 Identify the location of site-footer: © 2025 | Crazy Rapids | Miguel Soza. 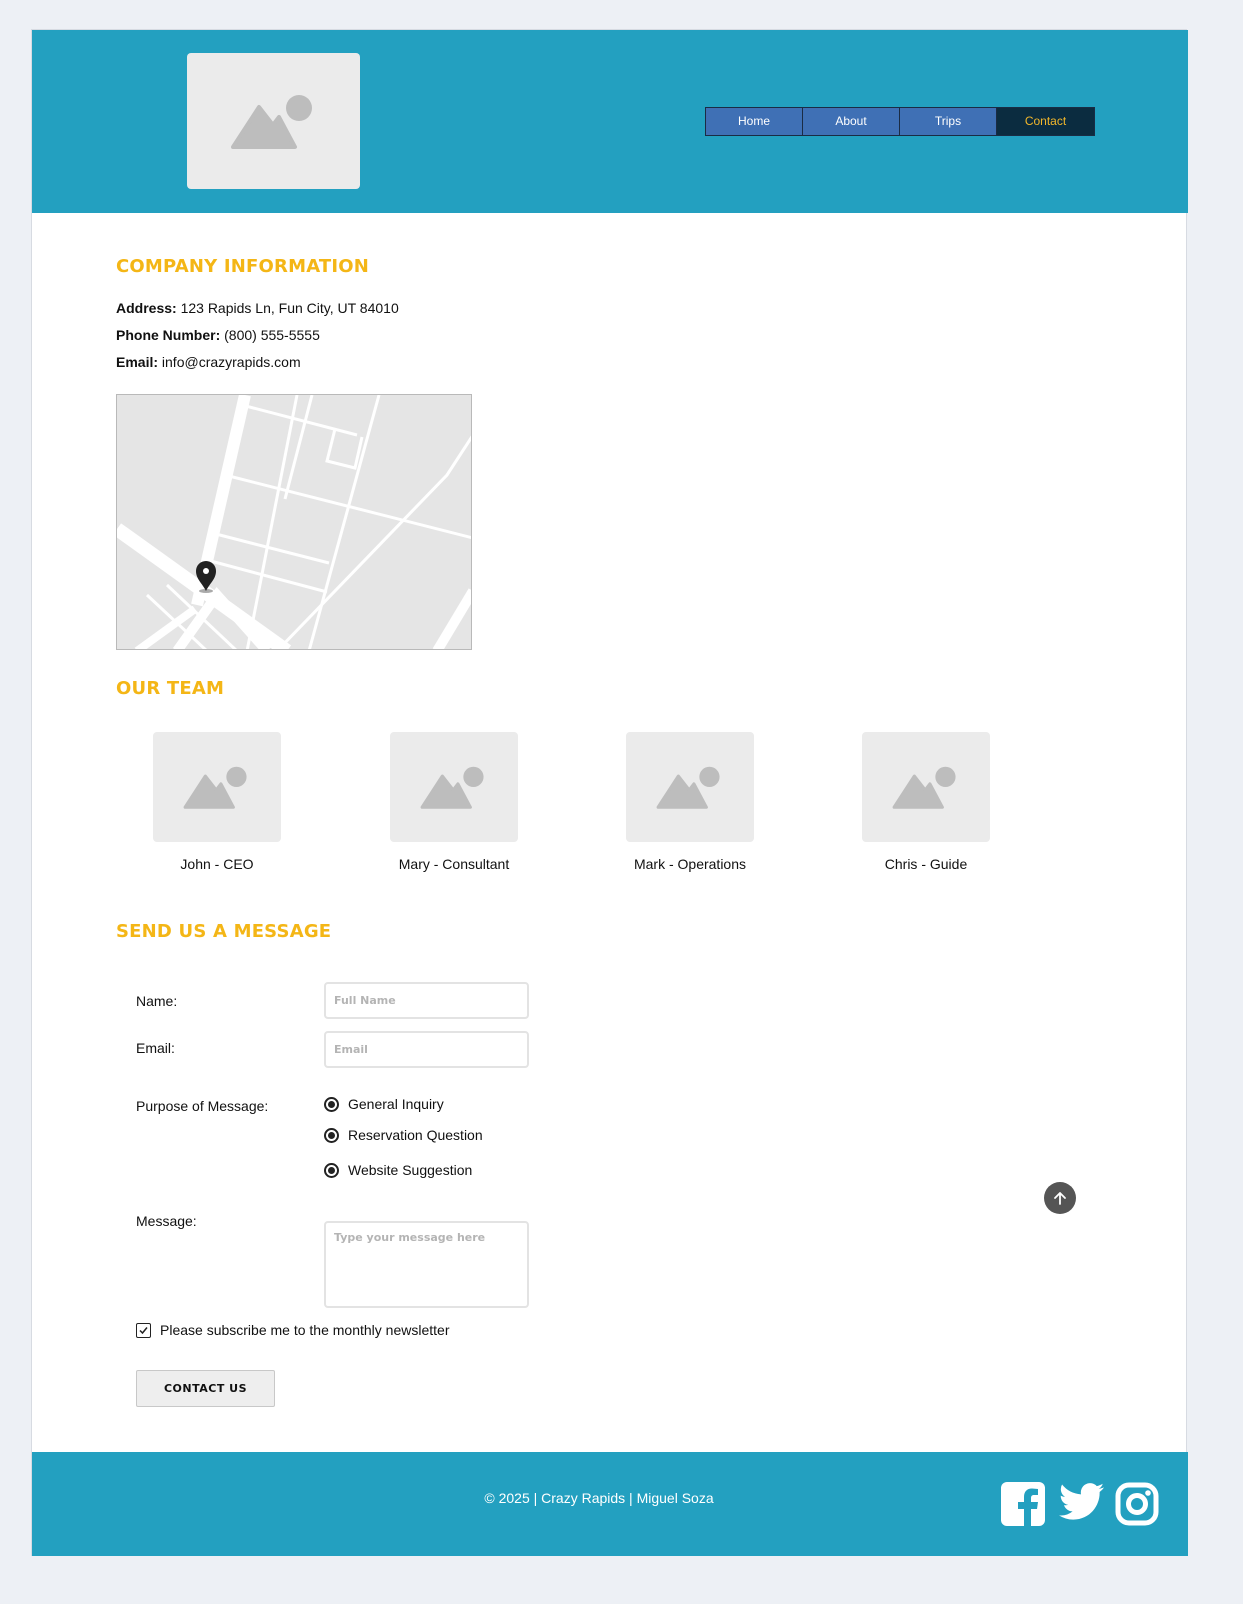
(610, 1504).